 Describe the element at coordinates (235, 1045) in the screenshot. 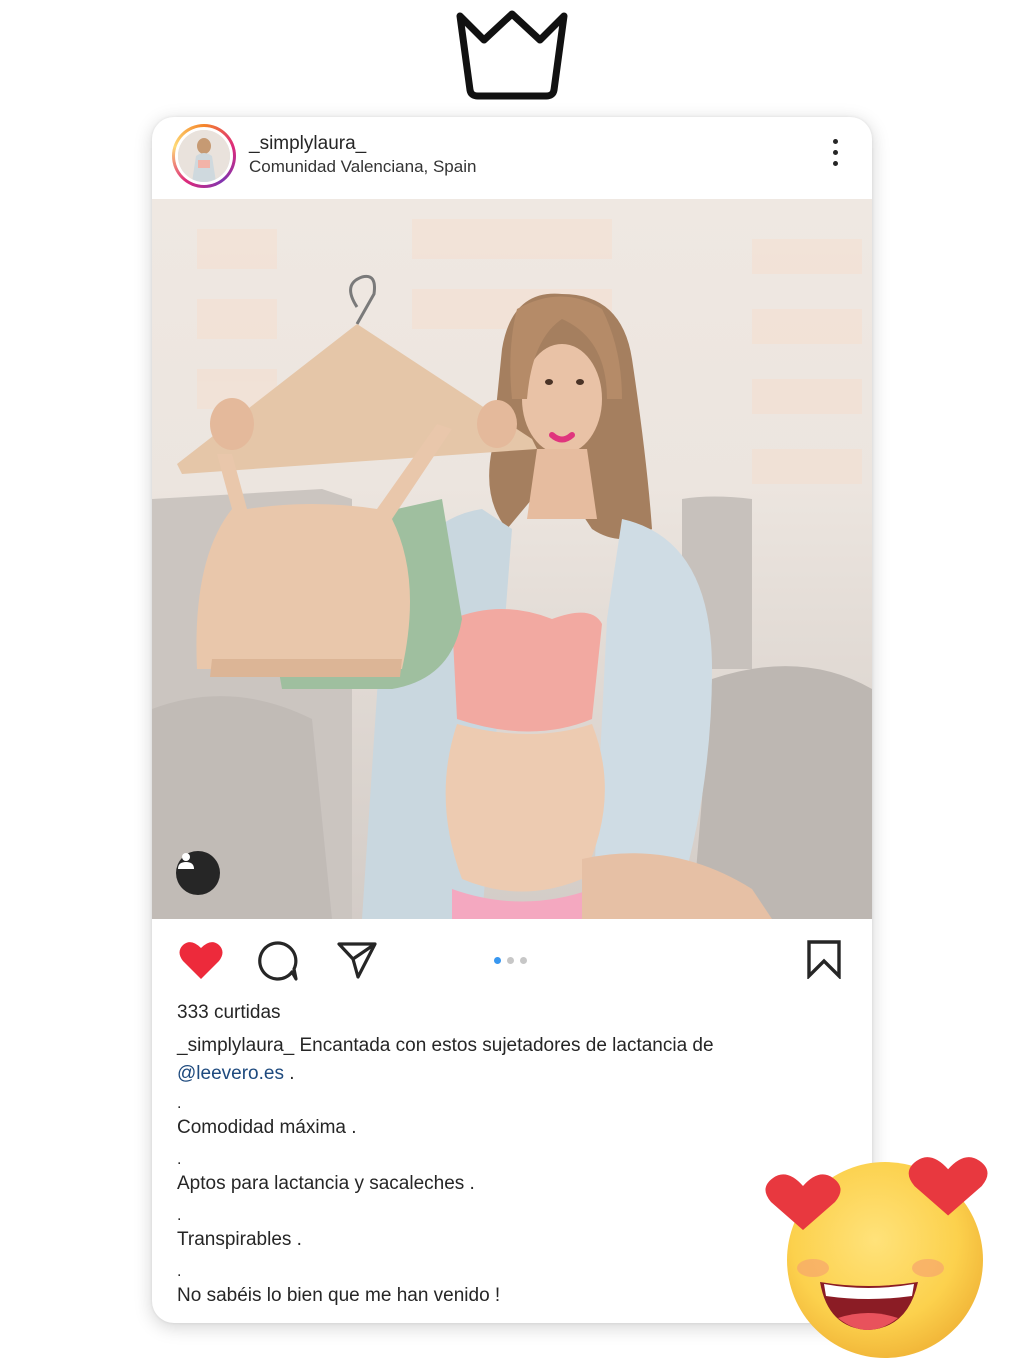

I see `caption-username: _simplylaura_` at that location.